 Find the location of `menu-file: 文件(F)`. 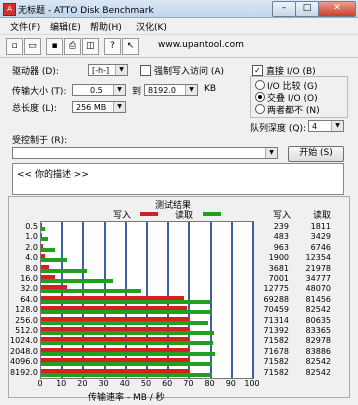

menu-file: 文件(F) is located at coordinates (25, 26).